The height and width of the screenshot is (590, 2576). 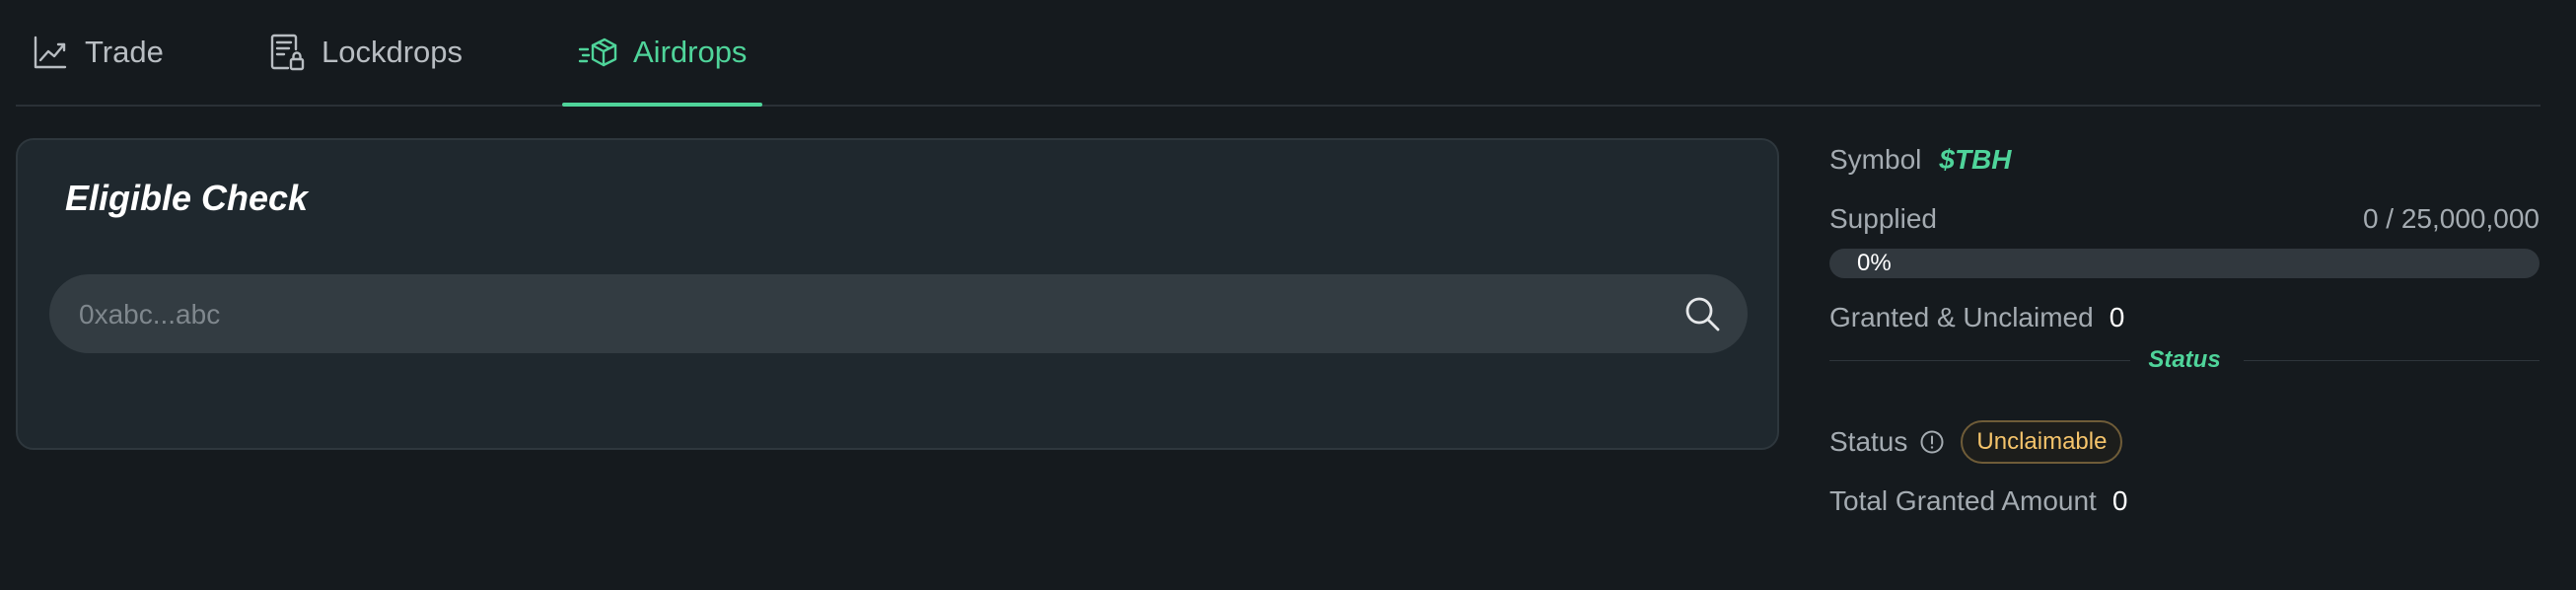 I want to click on tab-trade-label: Trade, so click(x=124, y=52).